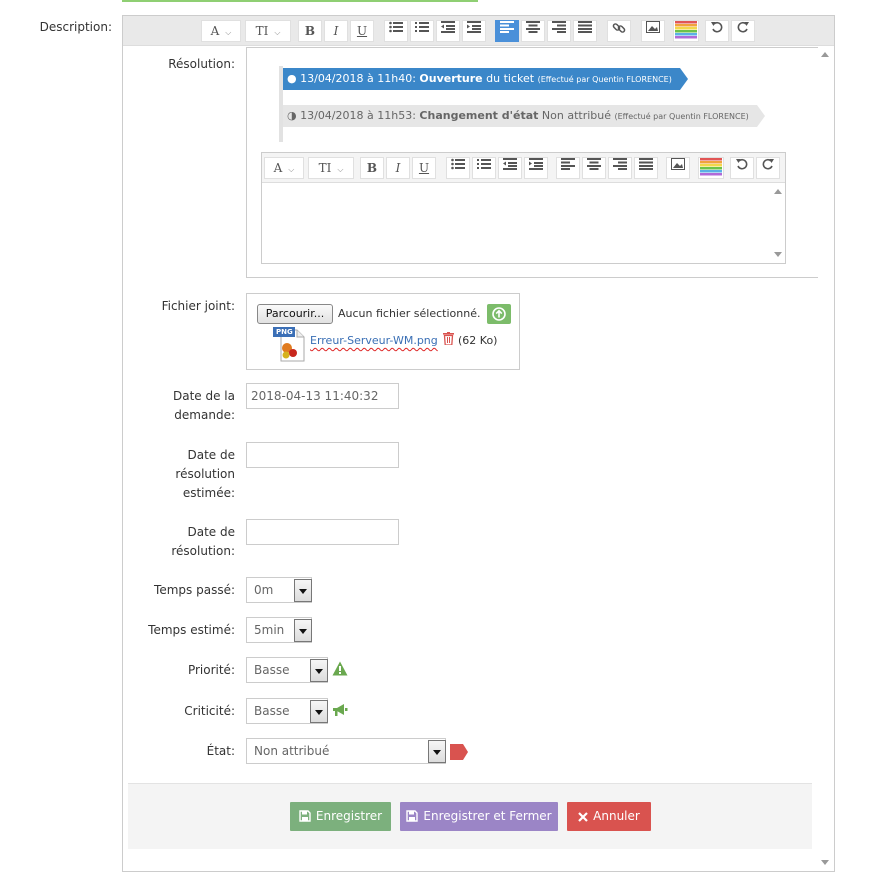 Image resolution: width=869 pixels, height=892 pixels. Describe the element at coordinates (409, 313) in the screenshot. I see `no-file-text: Aucun fichier sélectionné.` at that location.